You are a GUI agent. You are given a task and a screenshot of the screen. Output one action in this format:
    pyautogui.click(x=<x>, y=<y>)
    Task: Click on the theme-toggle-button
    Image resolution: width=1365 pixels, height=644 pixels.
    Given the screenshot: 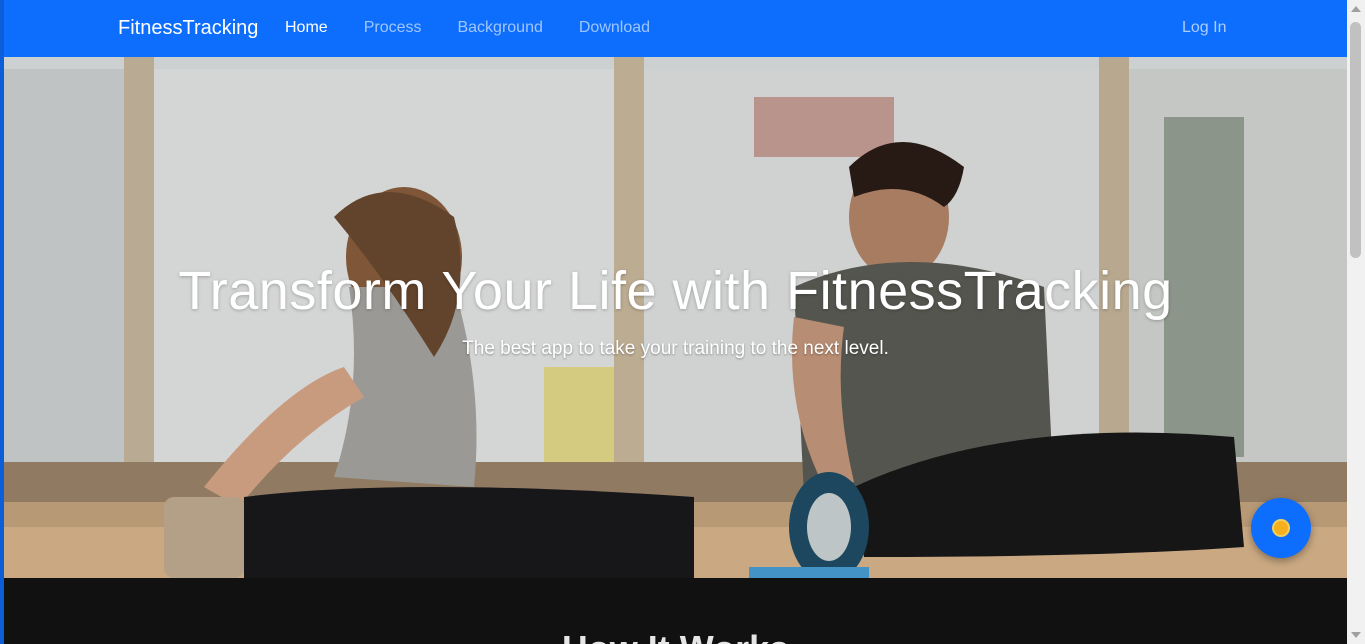 What is the action you would take?
    pyautogui.click(x=1281, y=528)
    